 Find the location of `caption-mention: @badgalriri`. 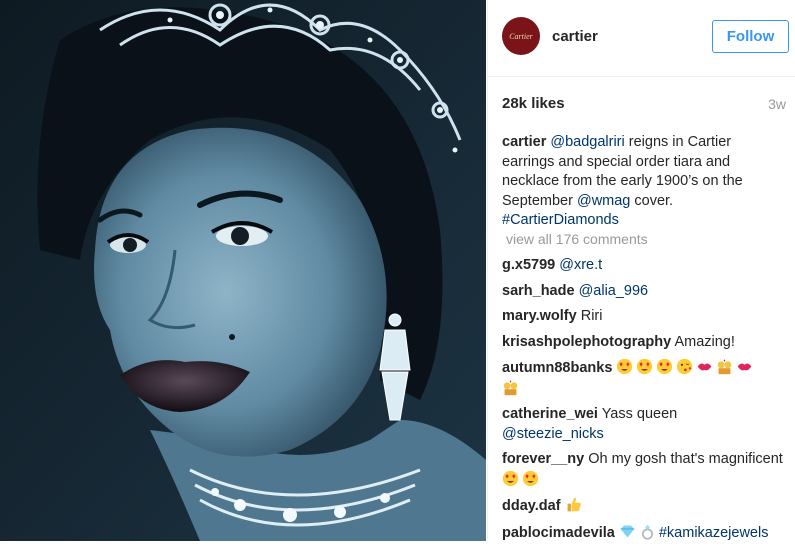

caption-mention: @badgalriri is located at coordinates (587, 142).